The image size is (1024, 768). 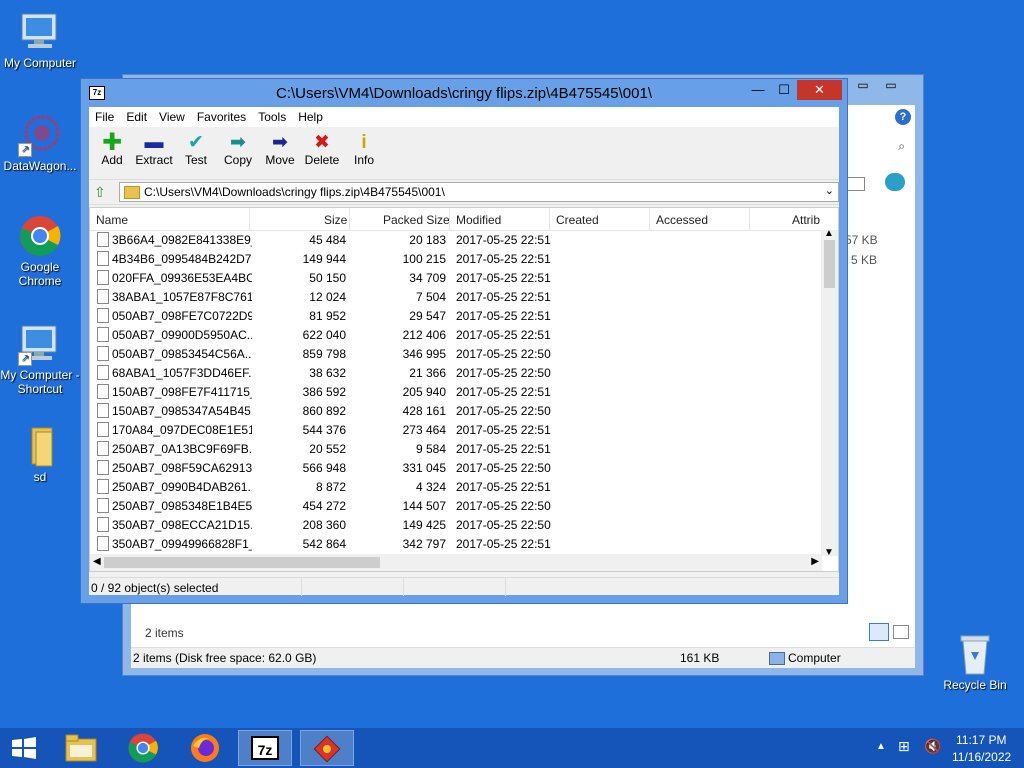 What do you see at coordinates (903, 117) in the screenshot?
I see `help-icon: ?` at bounding box center [903, 117].